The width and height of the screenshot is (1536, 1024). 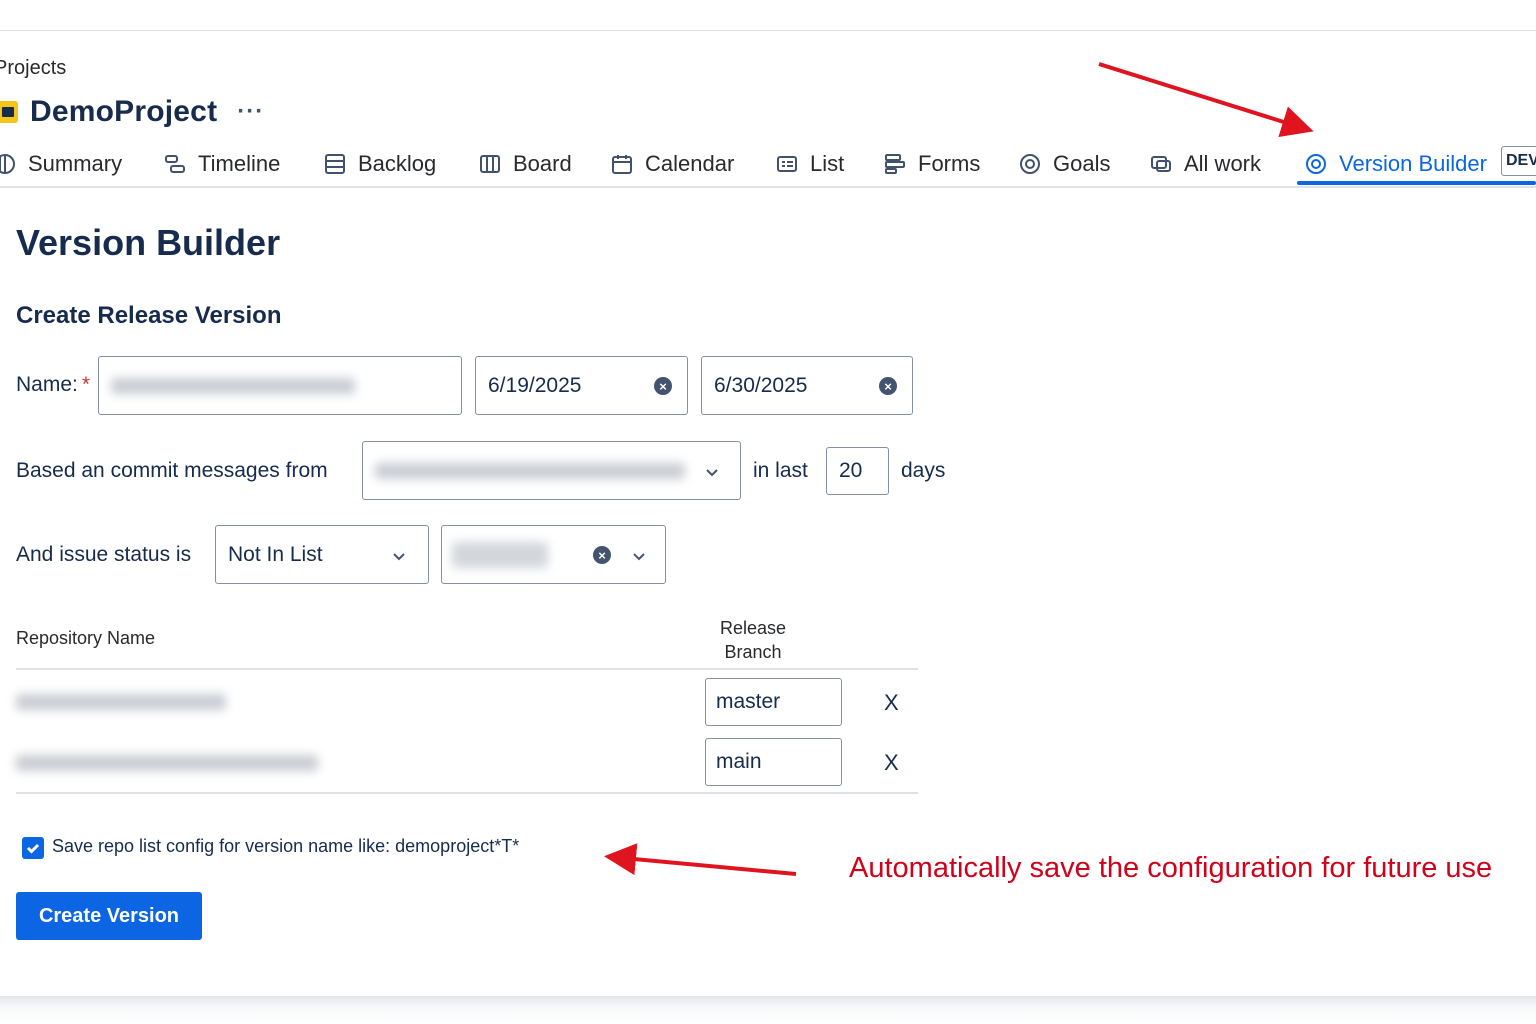 I want to click on version-name-input, so click(x=280, y=385).